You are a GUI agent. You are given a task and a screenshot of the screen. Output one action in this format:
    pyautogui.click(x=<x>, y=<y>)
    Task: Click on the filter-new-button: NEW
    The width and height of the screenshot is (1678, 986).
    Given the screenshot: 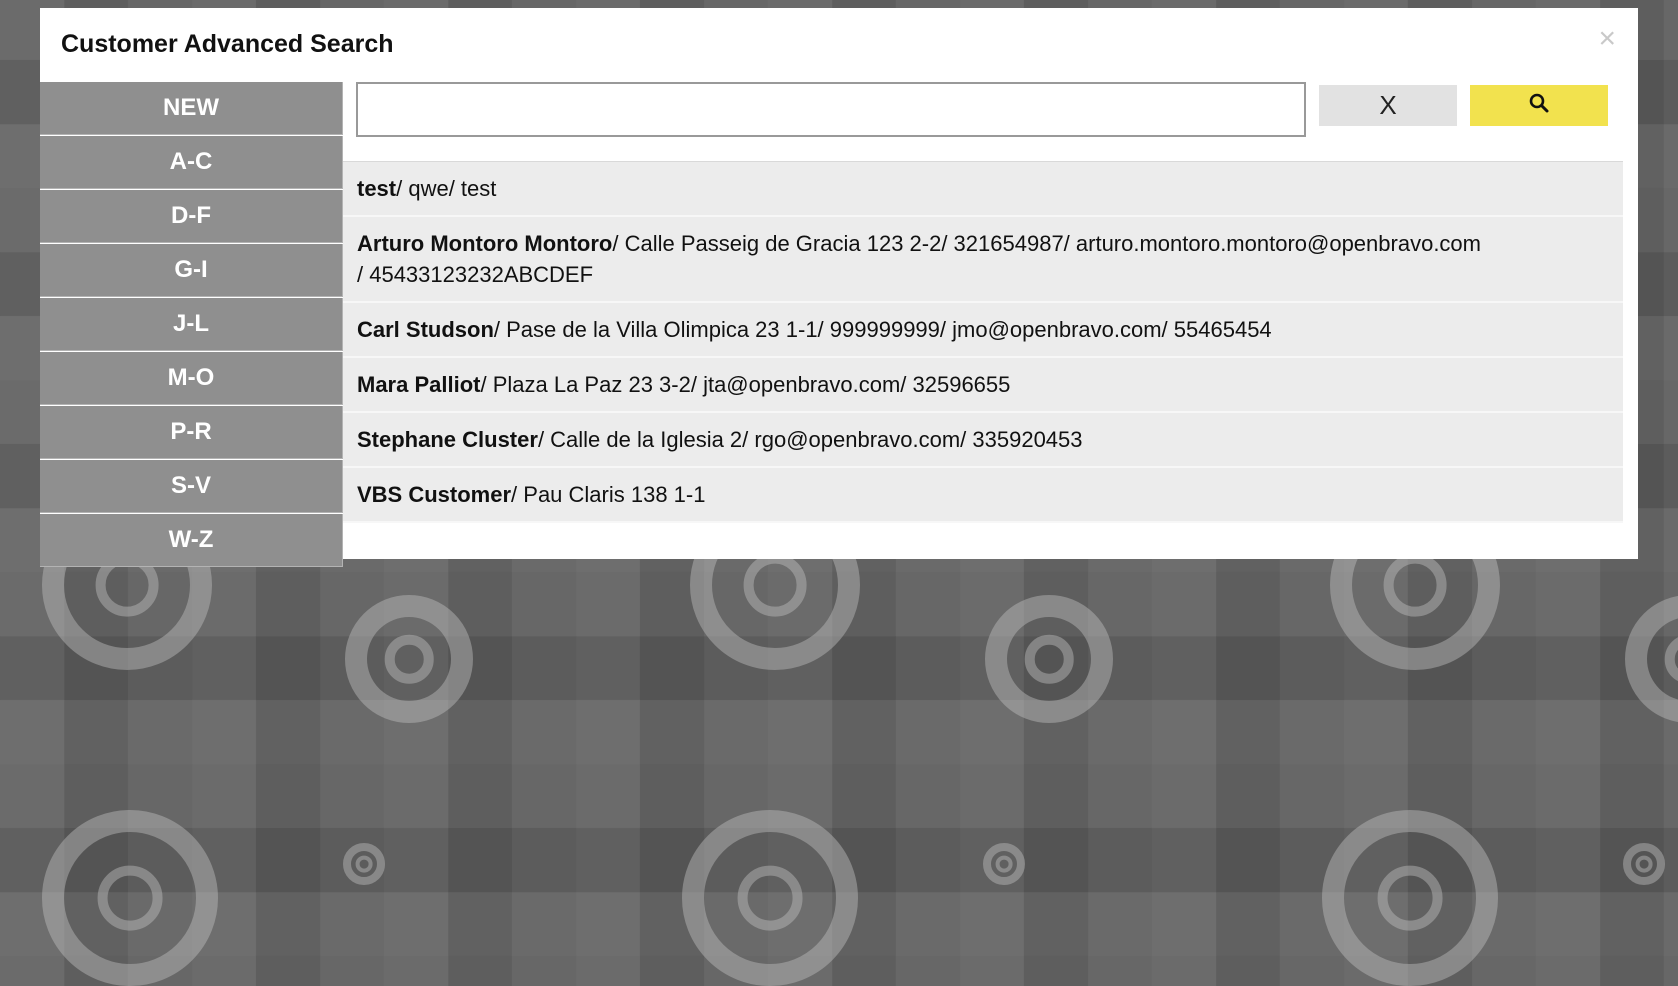 What is the action you would take?
    pyautogui.click(x=191, y=108)
    